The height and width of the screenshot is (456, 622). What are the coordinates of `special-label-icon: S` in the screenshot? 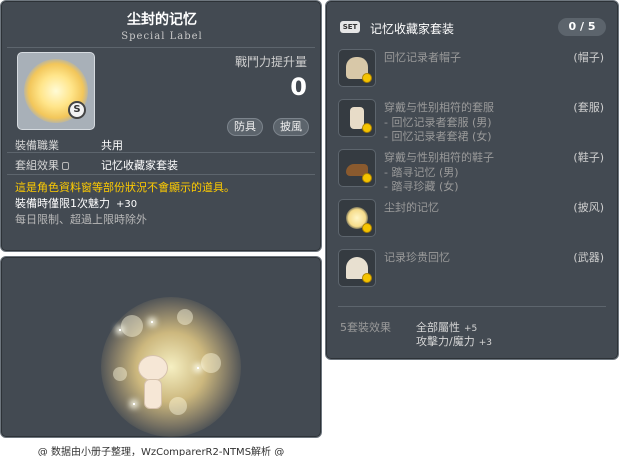 It's located at (77, 110).